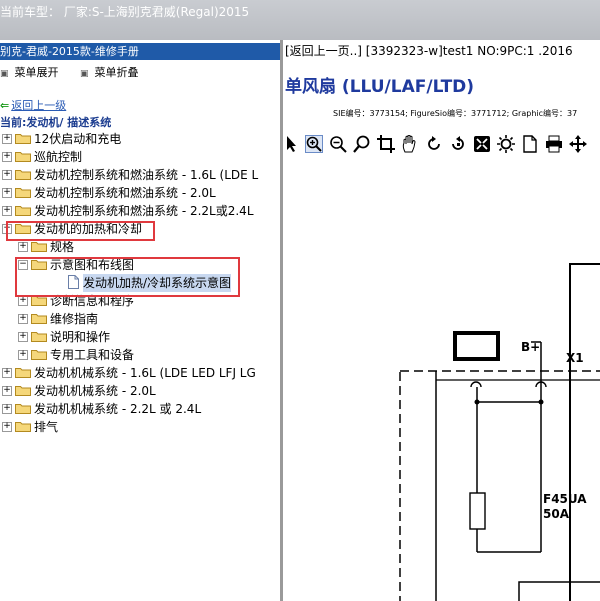 The height and width of the screenshot is (601, 600). What do you see at coordinates (125, 193) in the screenshot?
I see `tree-item-label: 发动机控制系统和燃油系统 - 2.0L` at bounding box center [125, 193].